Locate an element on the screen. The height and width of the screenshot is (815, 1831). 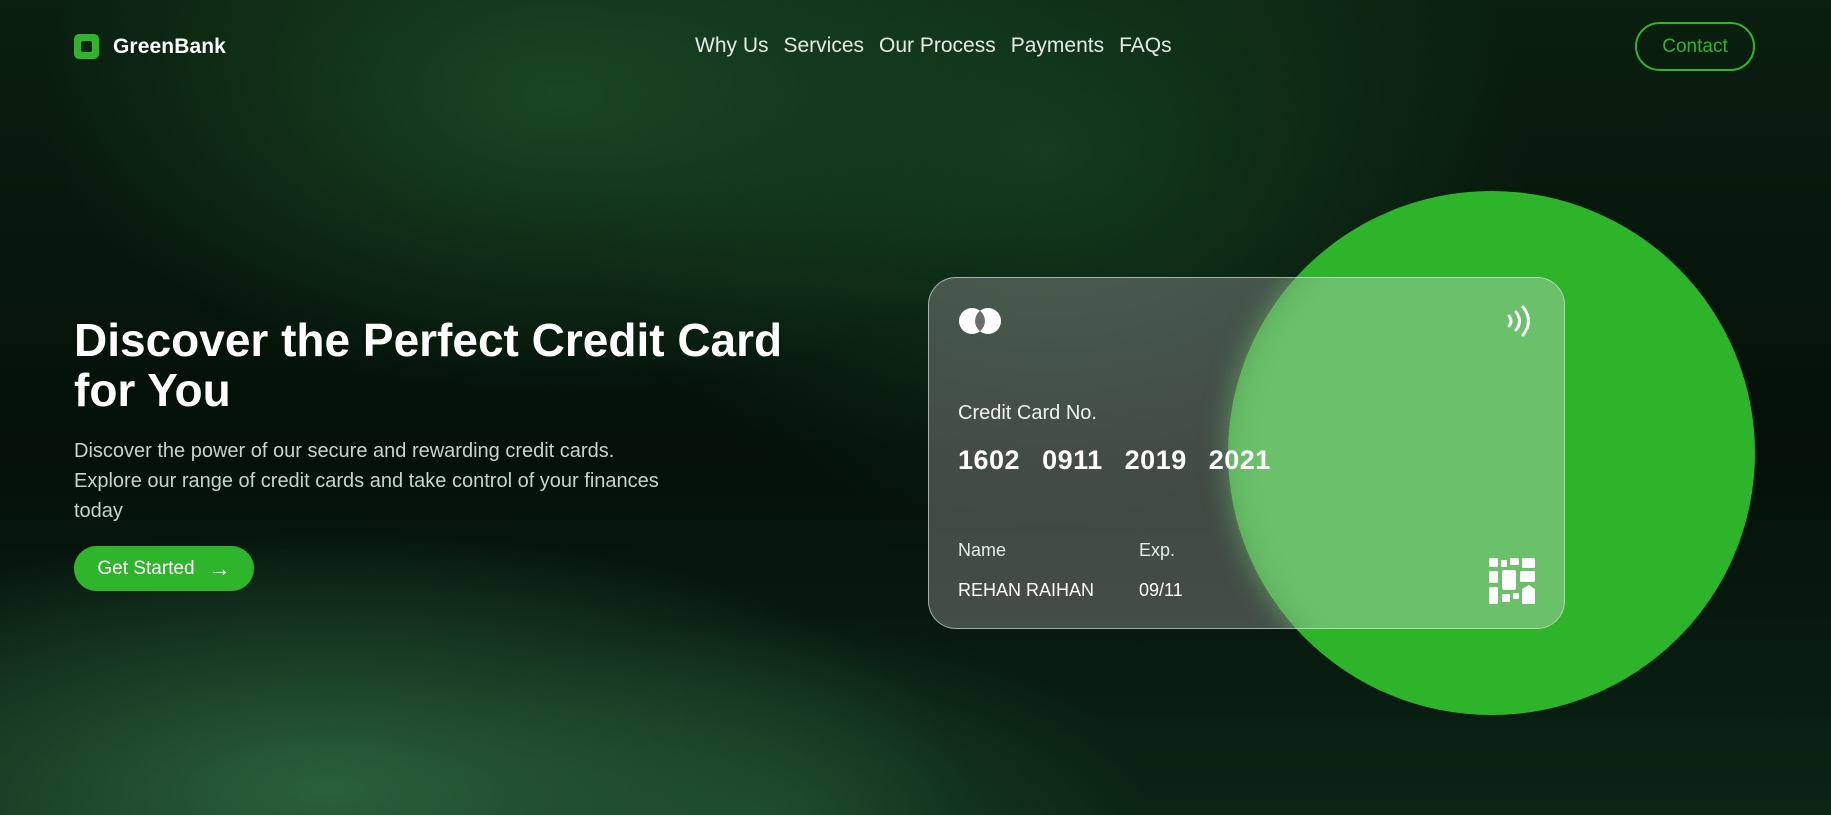
card-number-group: 0911 is located at coordinates (1072, 460).